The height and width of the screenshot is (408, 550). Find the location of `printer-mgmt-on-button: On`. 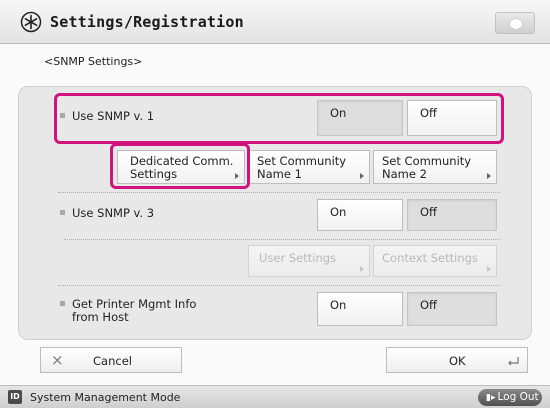

printer-mgmt-on-button: On is located at coordinates (360, 309).